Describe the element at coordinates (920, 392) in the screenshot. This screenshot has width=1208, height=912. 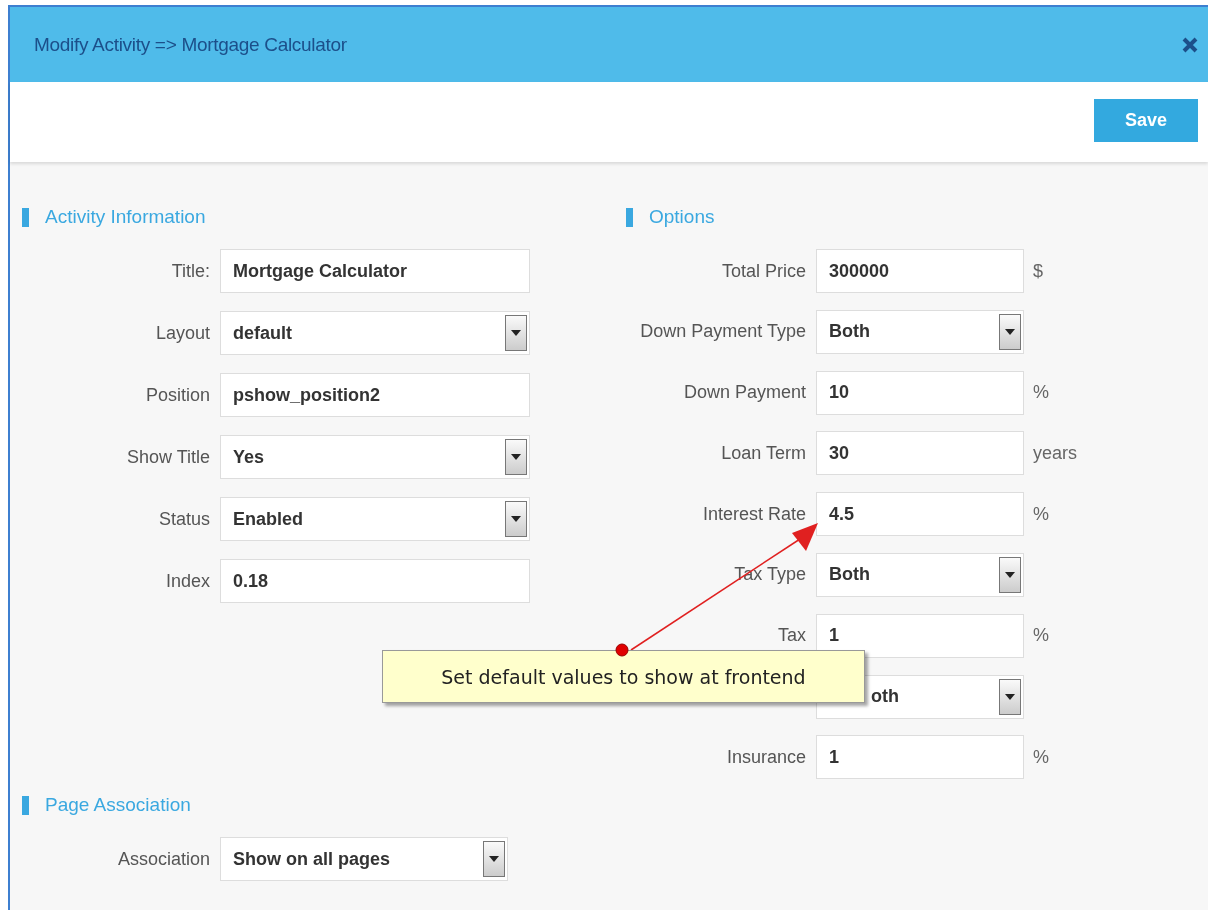
I see `input-field: 10` at that location.